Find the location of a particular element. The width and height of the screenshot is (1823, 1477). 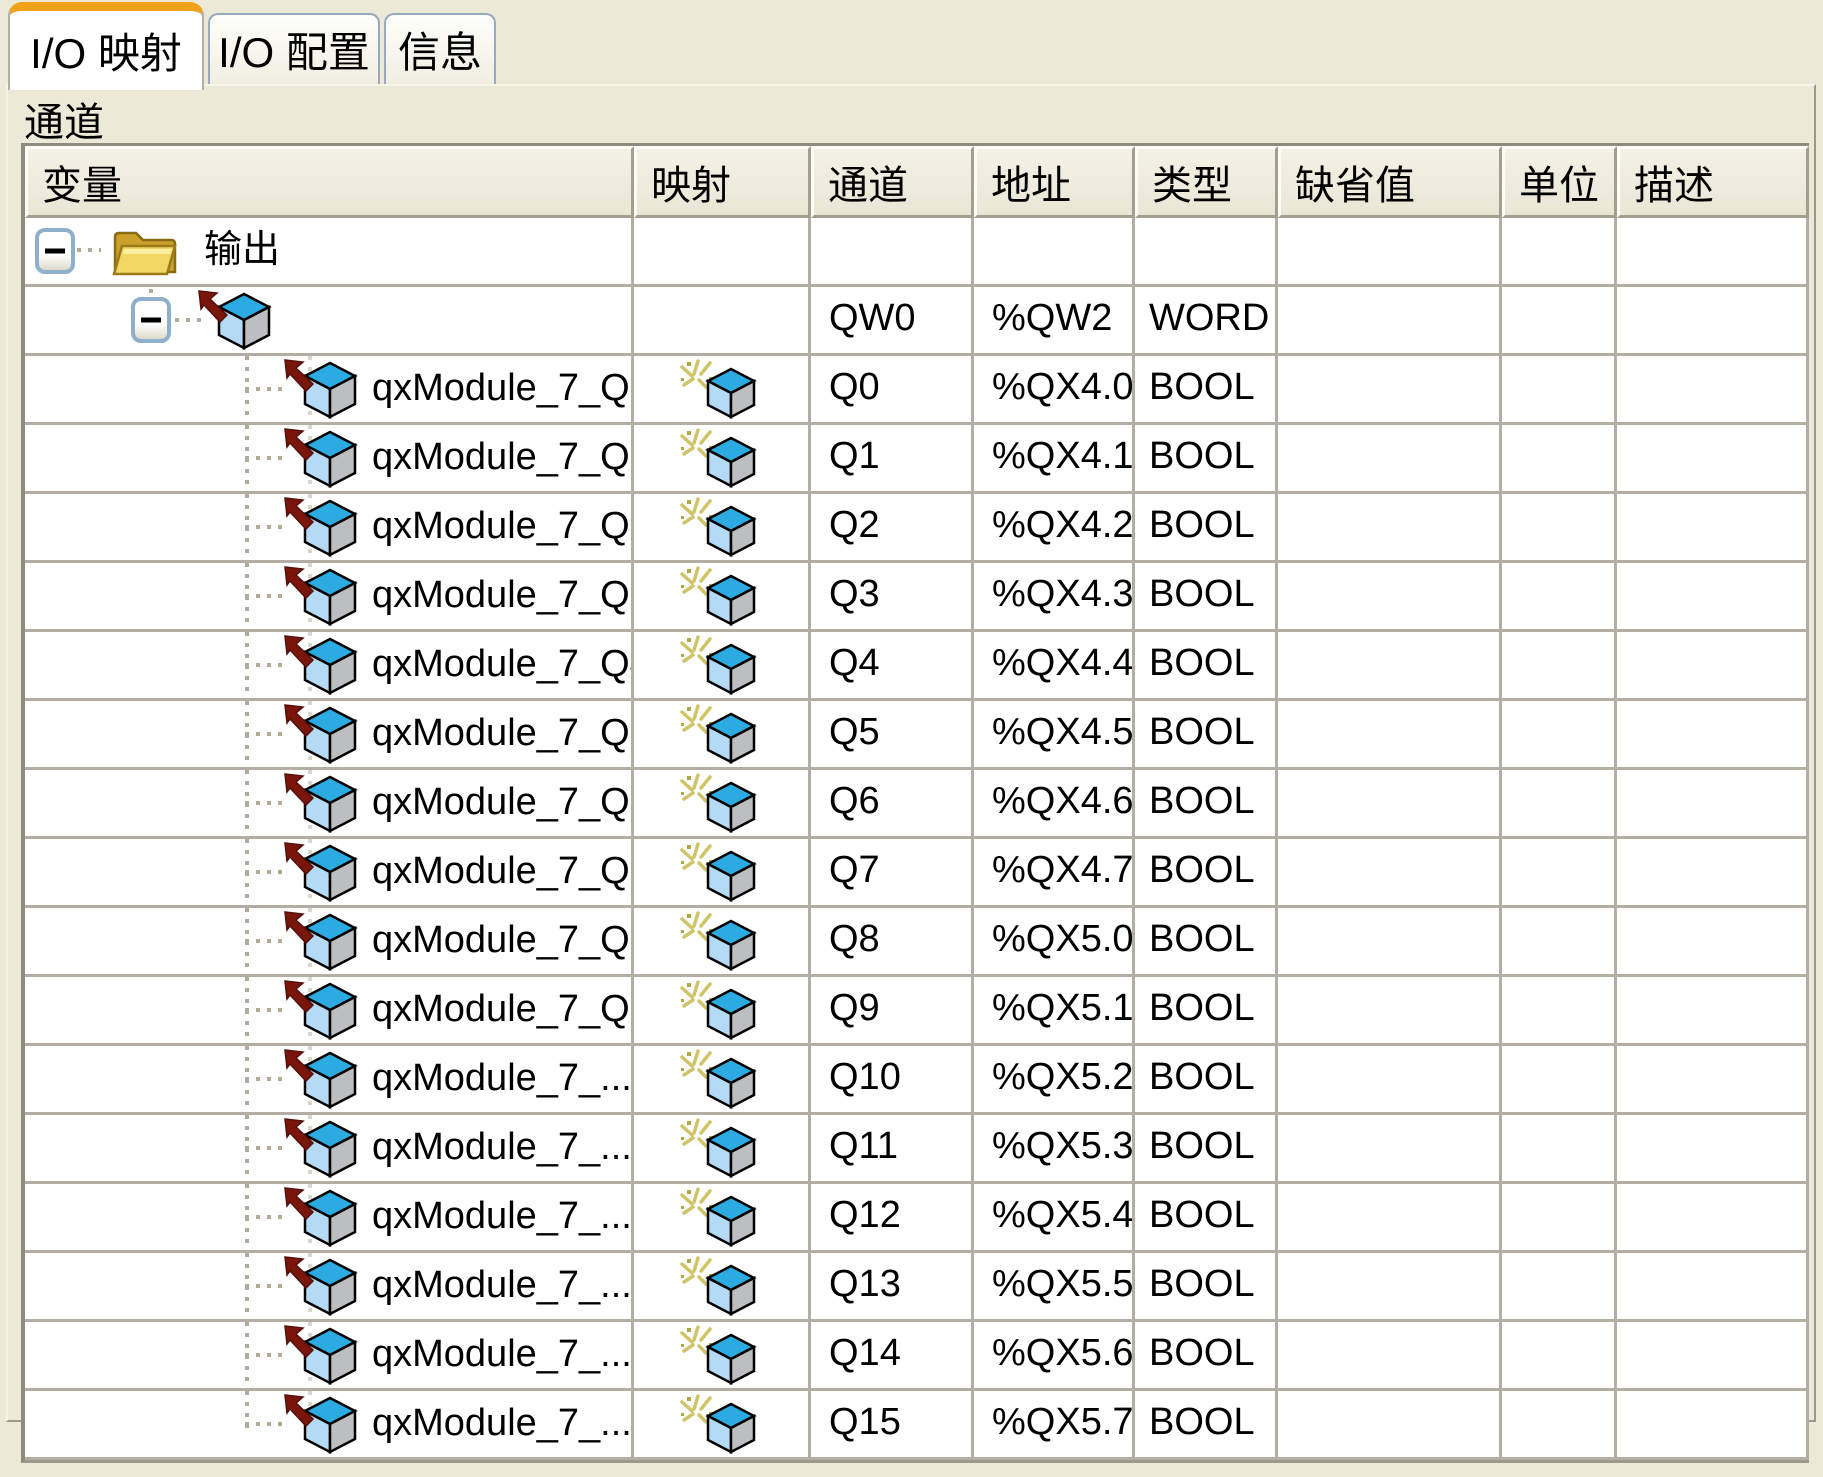

cell-variable: qxModule_7_Q6 is located at coordinates (329, 803).